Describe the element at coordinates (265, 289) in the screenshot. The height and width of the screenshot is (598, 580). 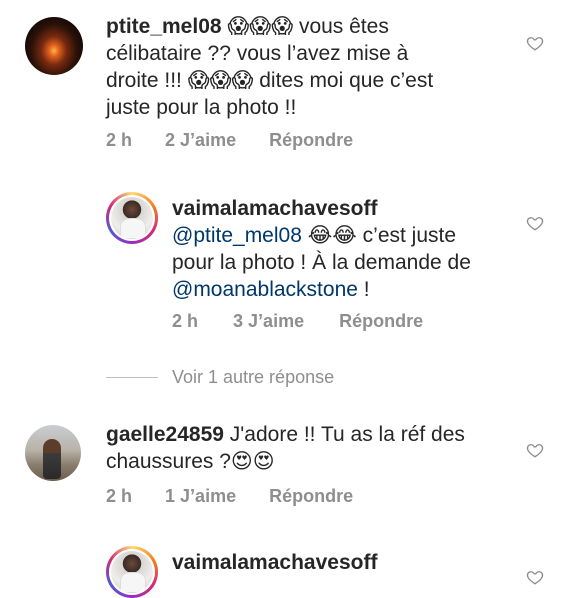
I see `mention-link: @moanablackstone` at that location.